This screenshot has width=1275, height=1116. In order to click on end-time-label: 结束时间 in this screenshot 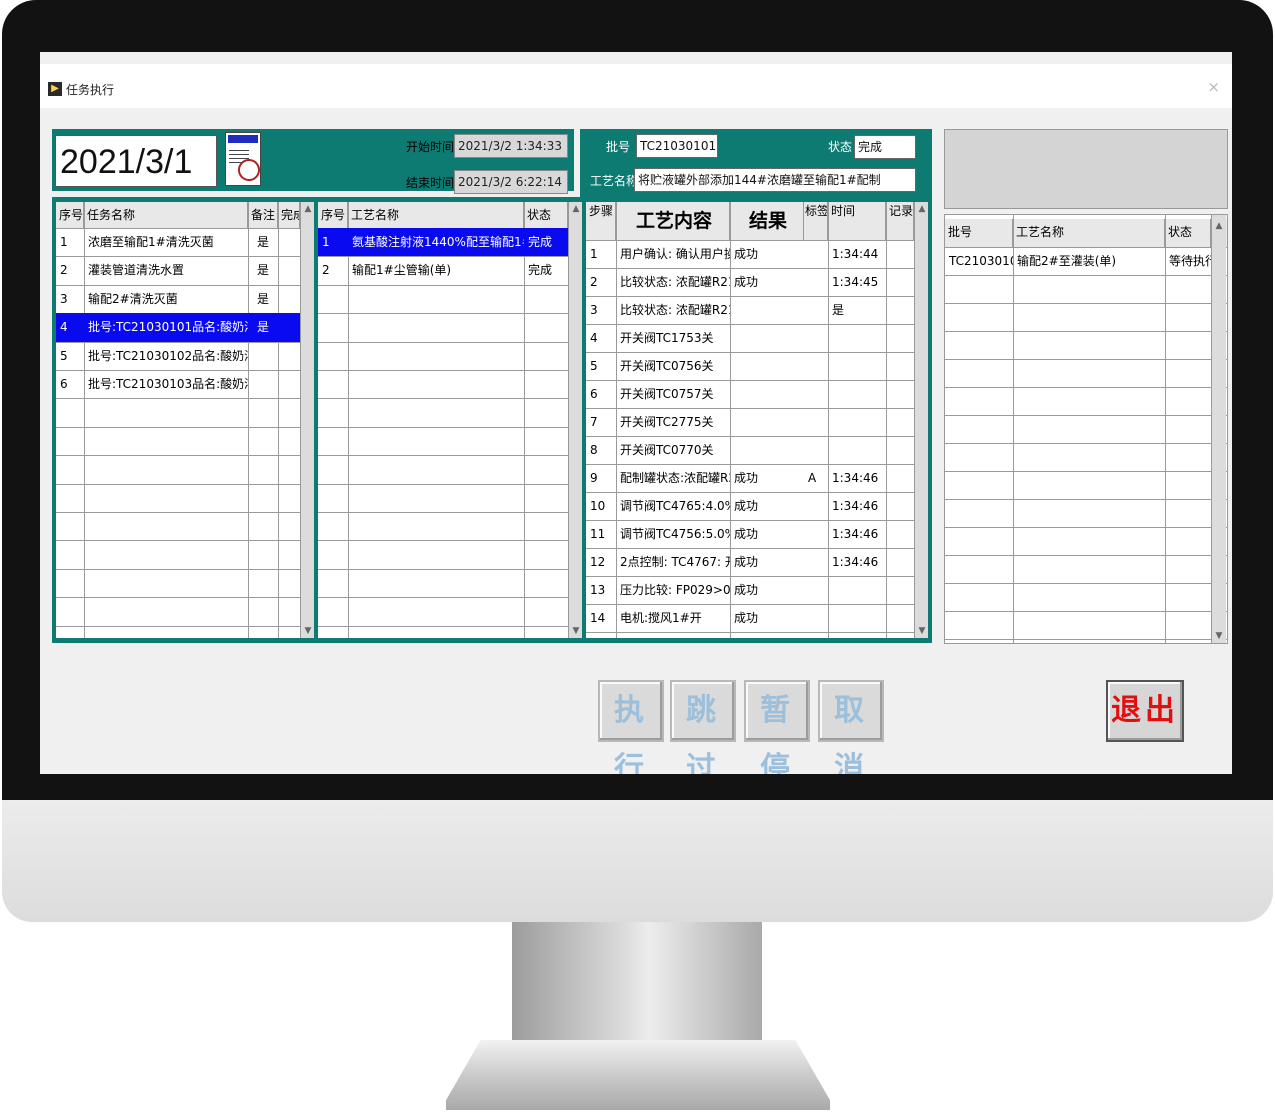, I will do `click(430, 183)`.